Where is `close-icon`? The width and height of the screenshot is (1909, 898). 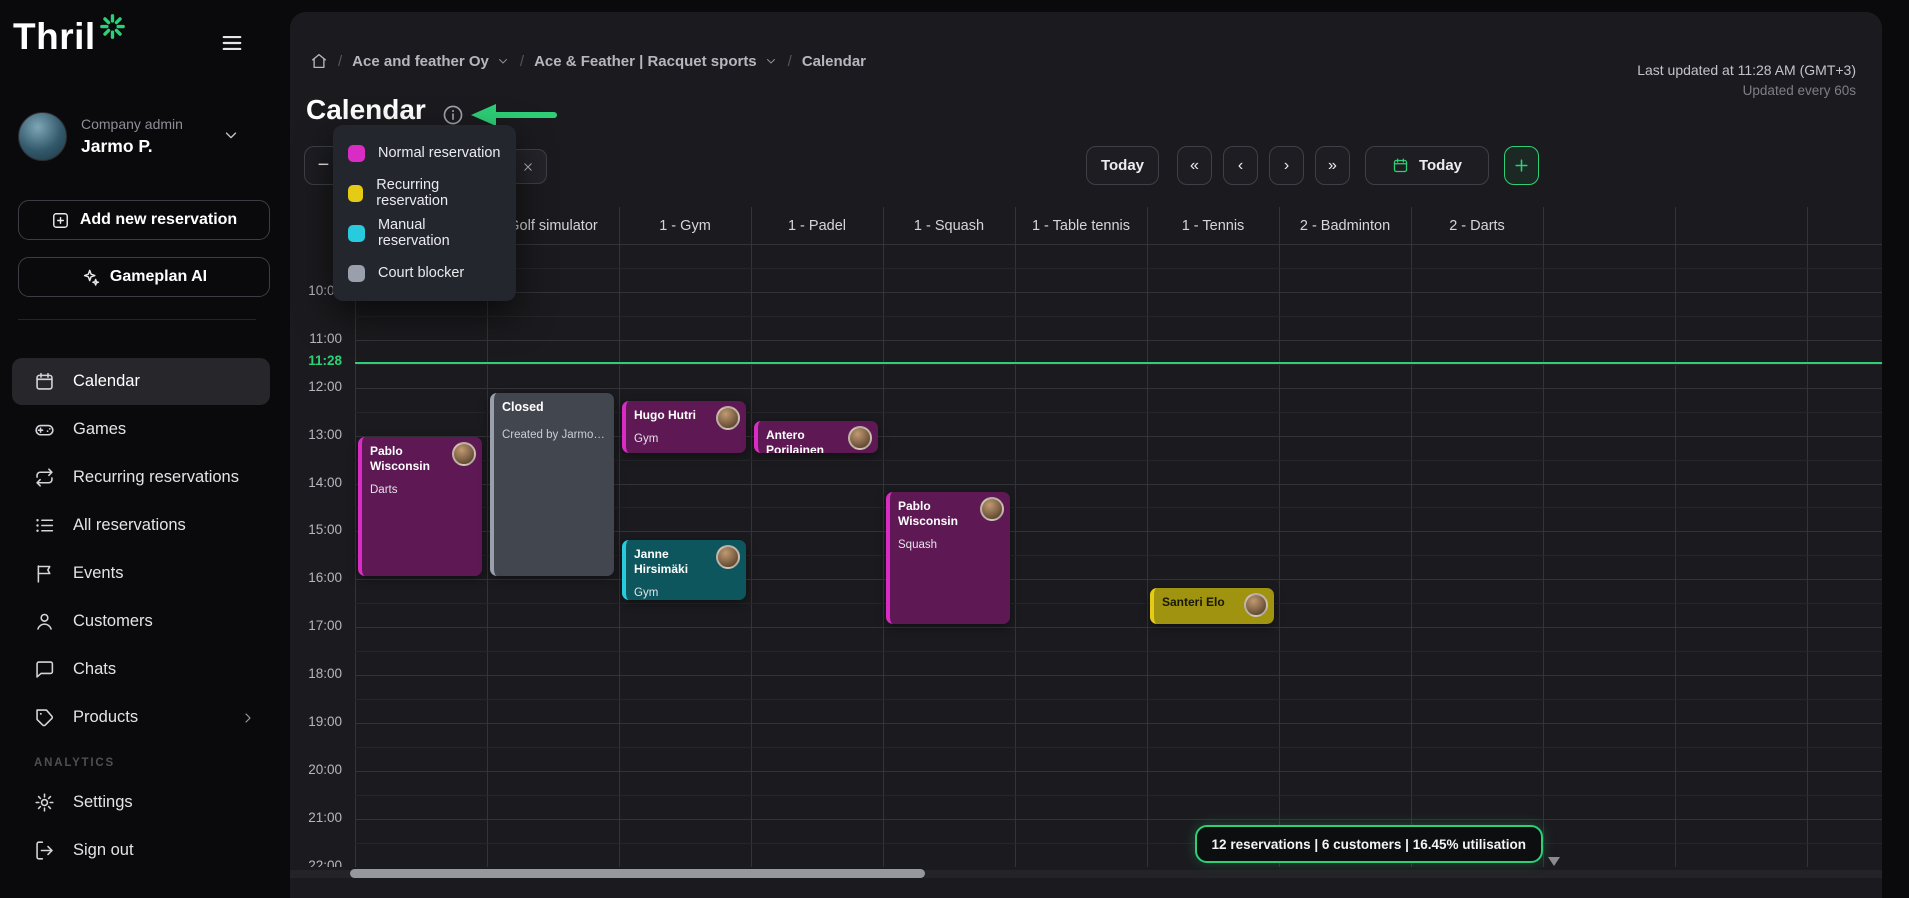 close-icon is located at coordinates (528, 167).